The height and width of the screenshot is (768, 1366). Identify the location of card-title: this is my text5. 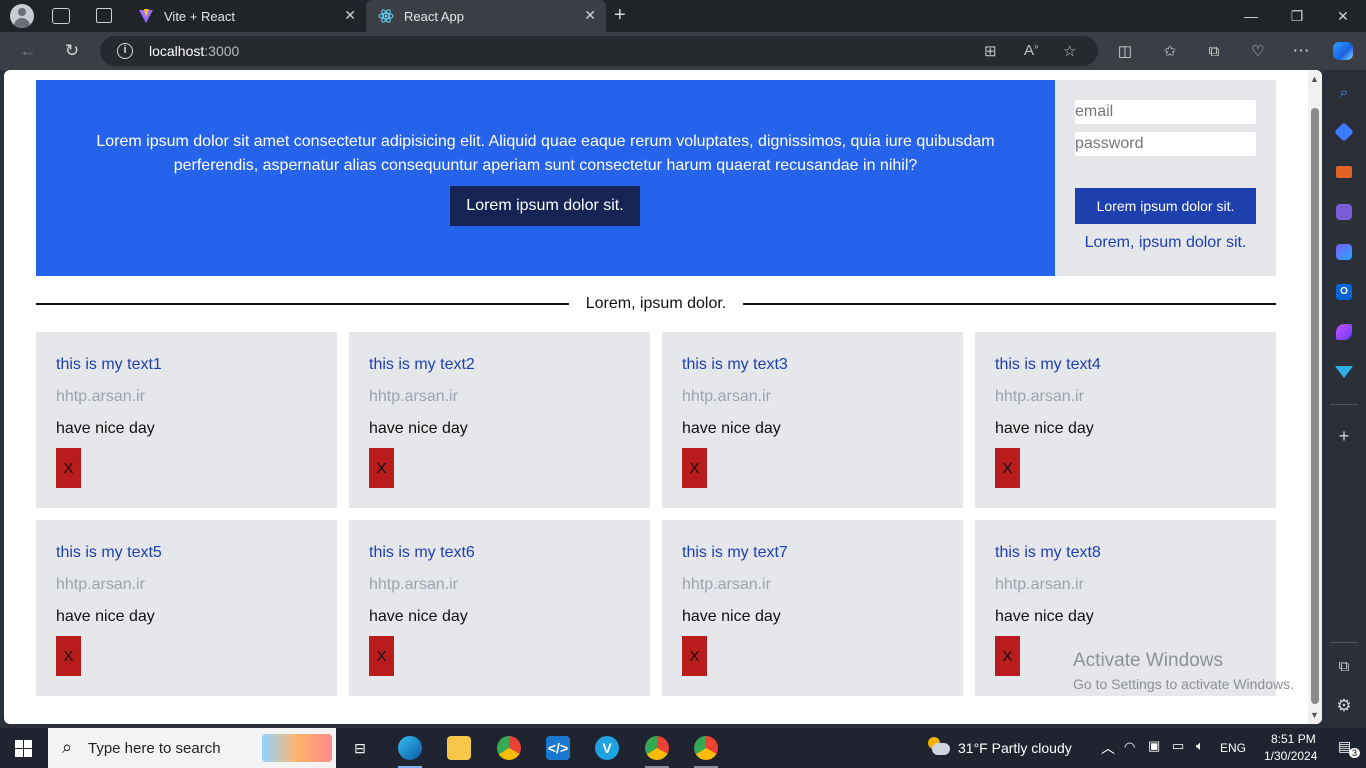
(109, 553).